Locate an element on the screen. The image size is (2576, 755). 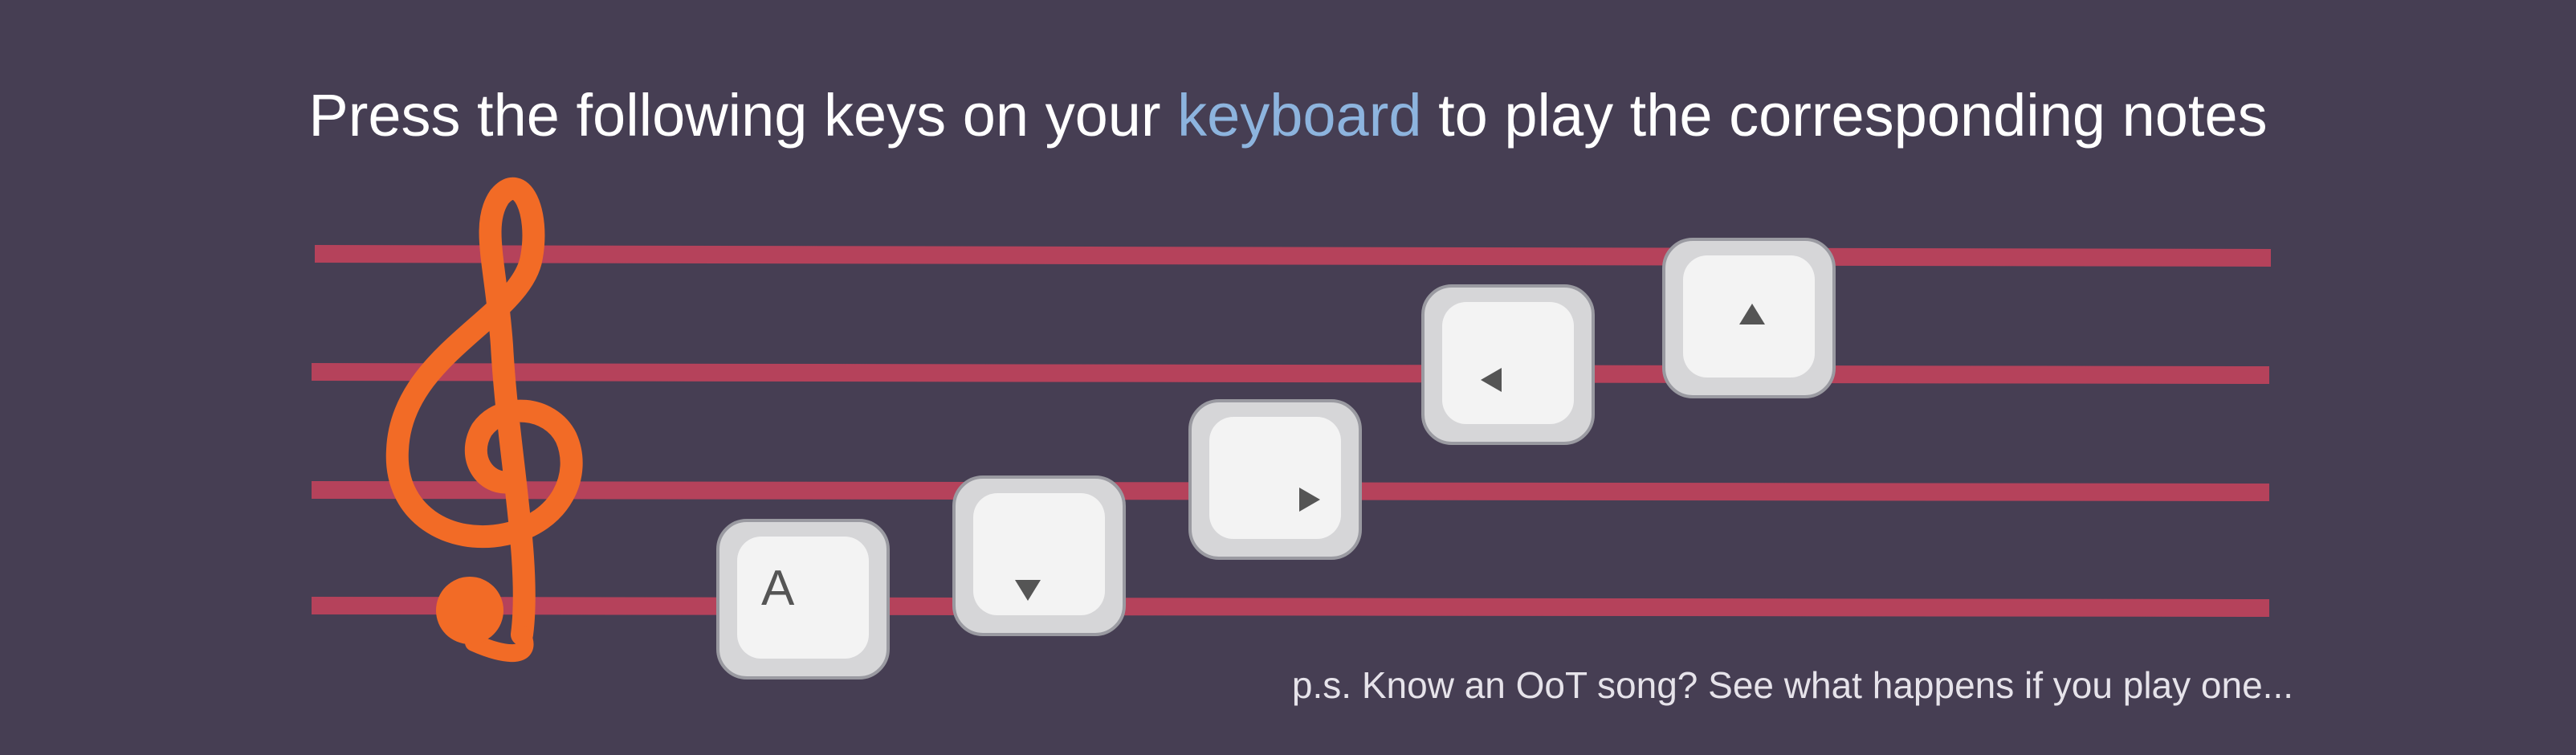
right-arrow-key is located at coordinates (1275, 479).